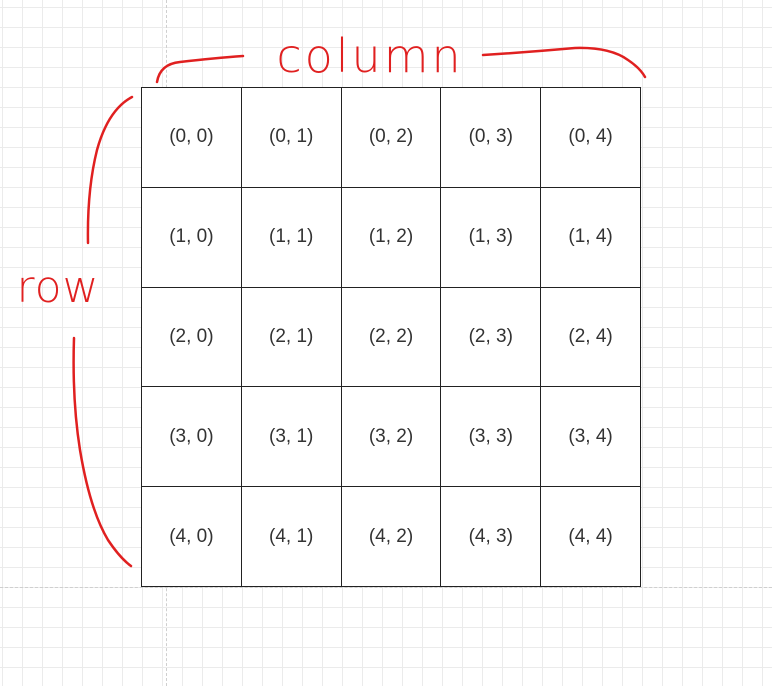 The image size is (772, 686). Describe the element at coordinates (102, 452) in the screenshot. I see `row-bracket-bottom` at that location.